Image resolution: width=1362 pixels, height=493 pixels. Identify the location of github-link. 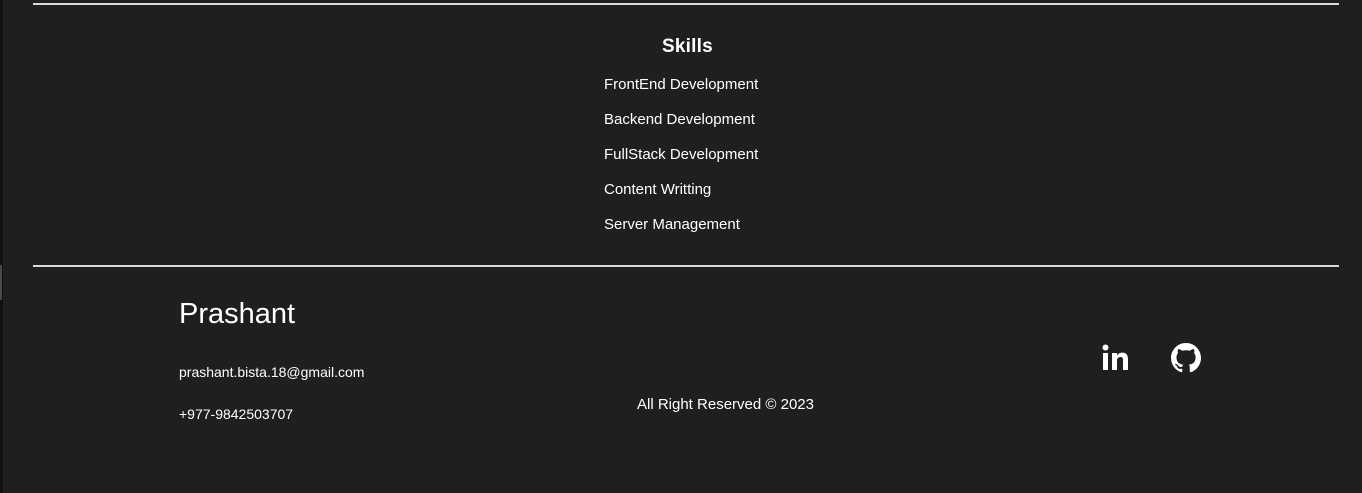
(1186, 358).